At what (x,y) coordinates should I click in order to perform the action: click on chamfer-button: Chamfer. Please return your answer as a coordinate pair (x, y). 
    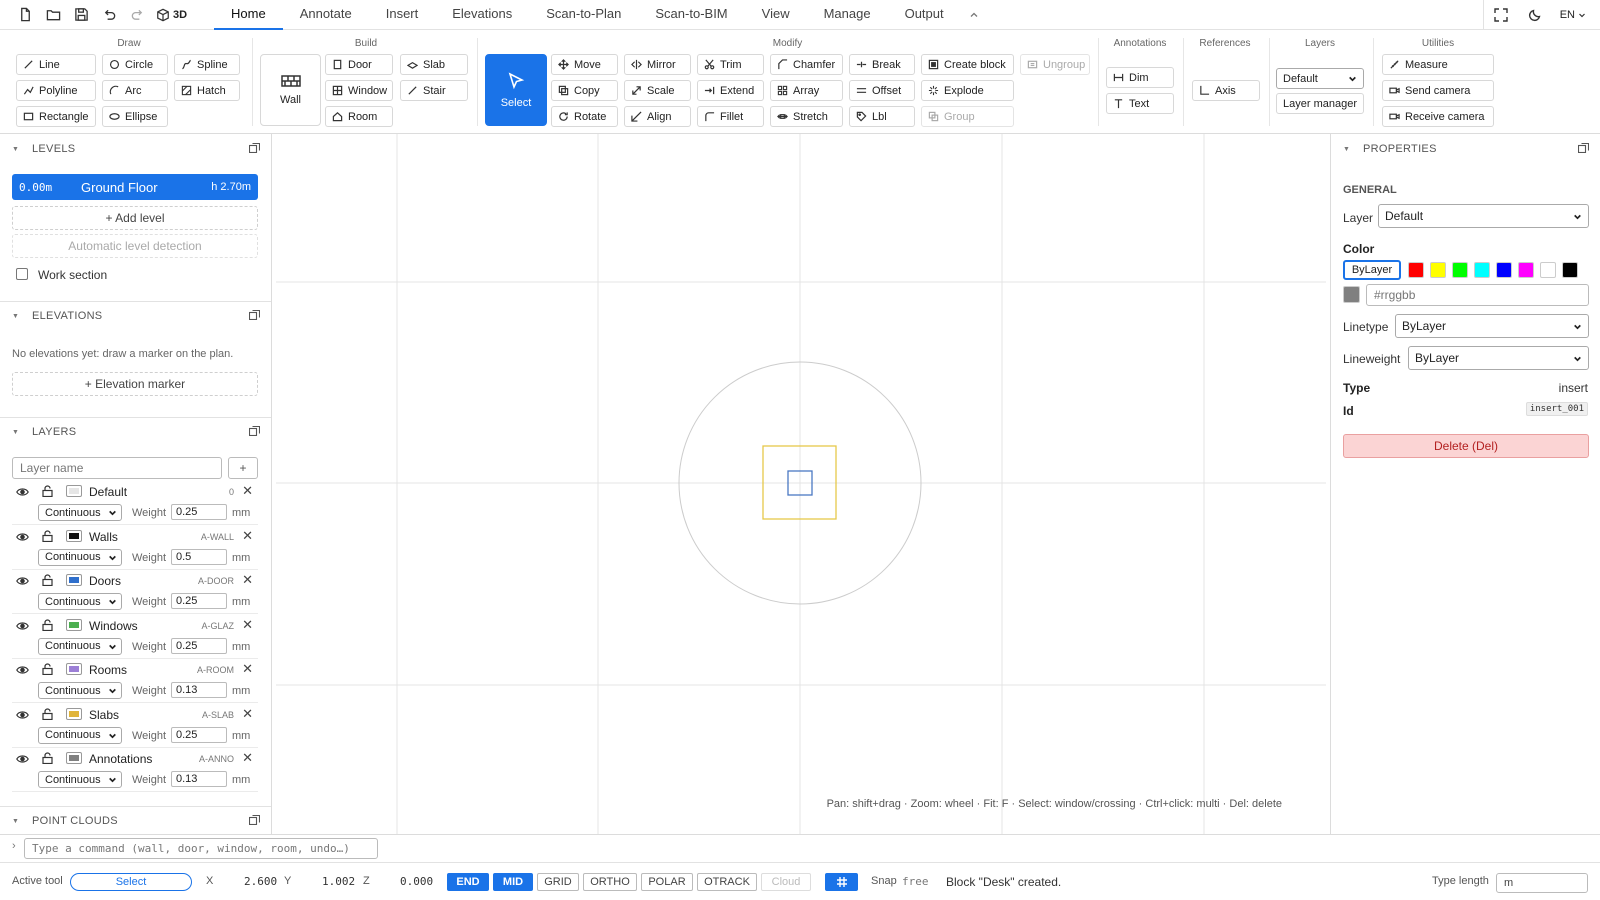
    Looking at the image, I should click on (806, 64).